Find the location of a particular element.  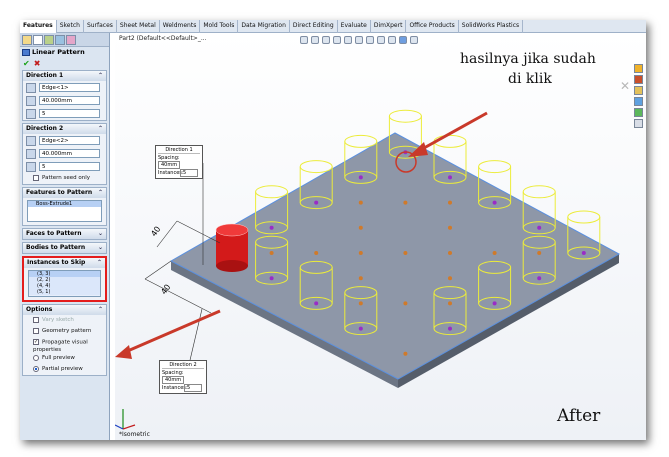

spacing1-icon is located at coordinates (31, 100).